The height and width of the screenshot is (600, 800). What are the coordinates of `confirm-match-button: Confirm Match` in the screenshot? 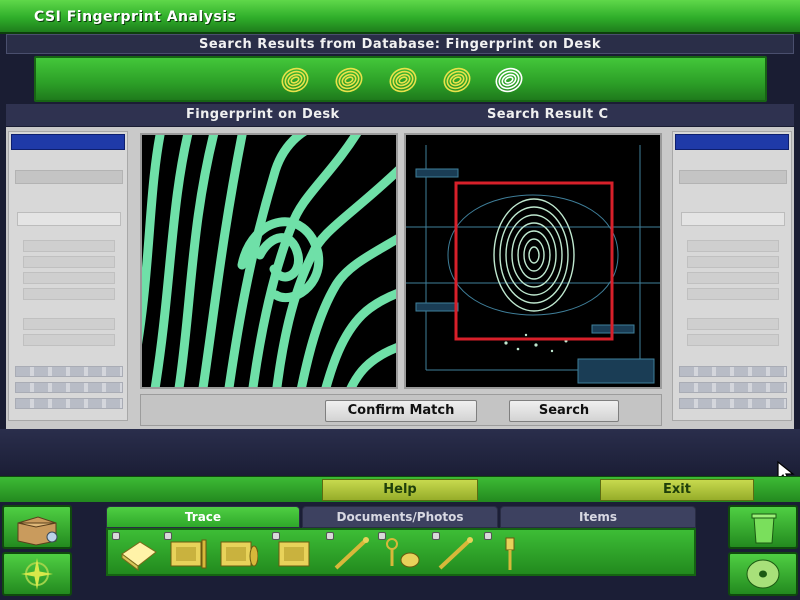 It's located at (401, 411).